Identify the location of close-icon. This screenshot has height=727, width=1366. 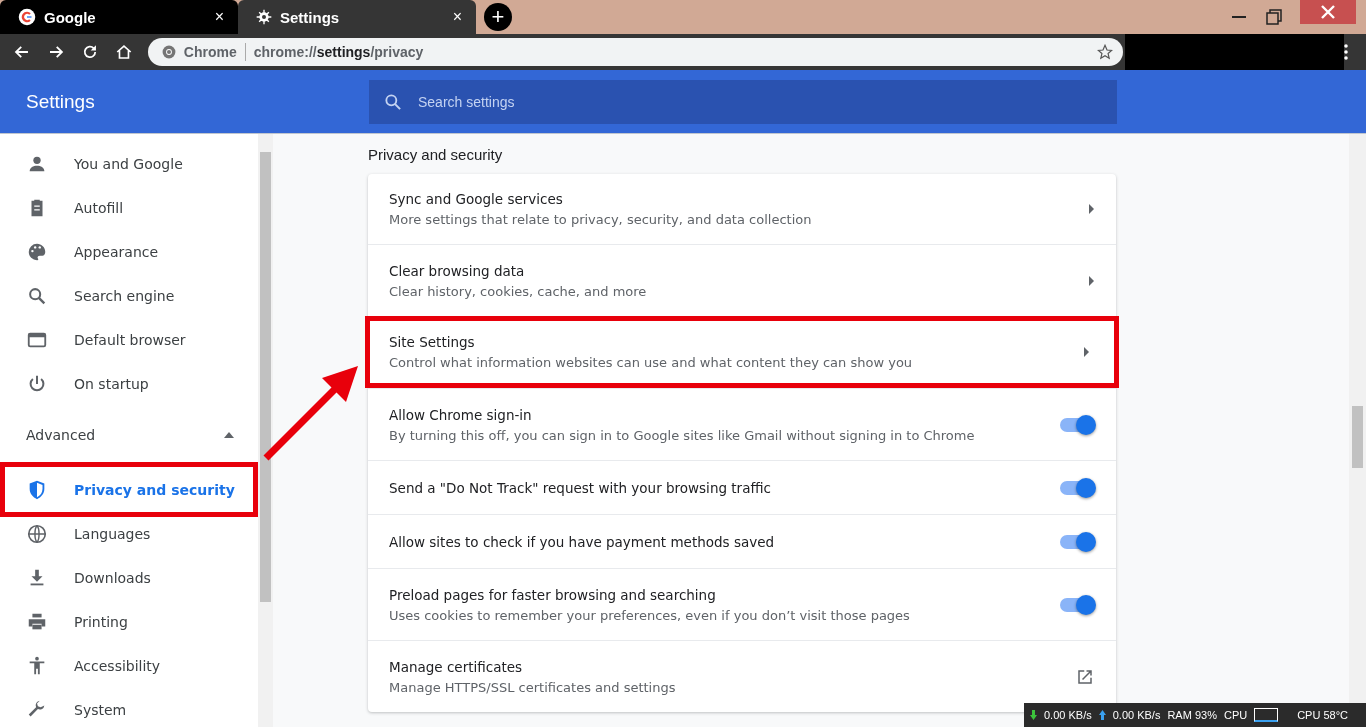
(1328, 12).